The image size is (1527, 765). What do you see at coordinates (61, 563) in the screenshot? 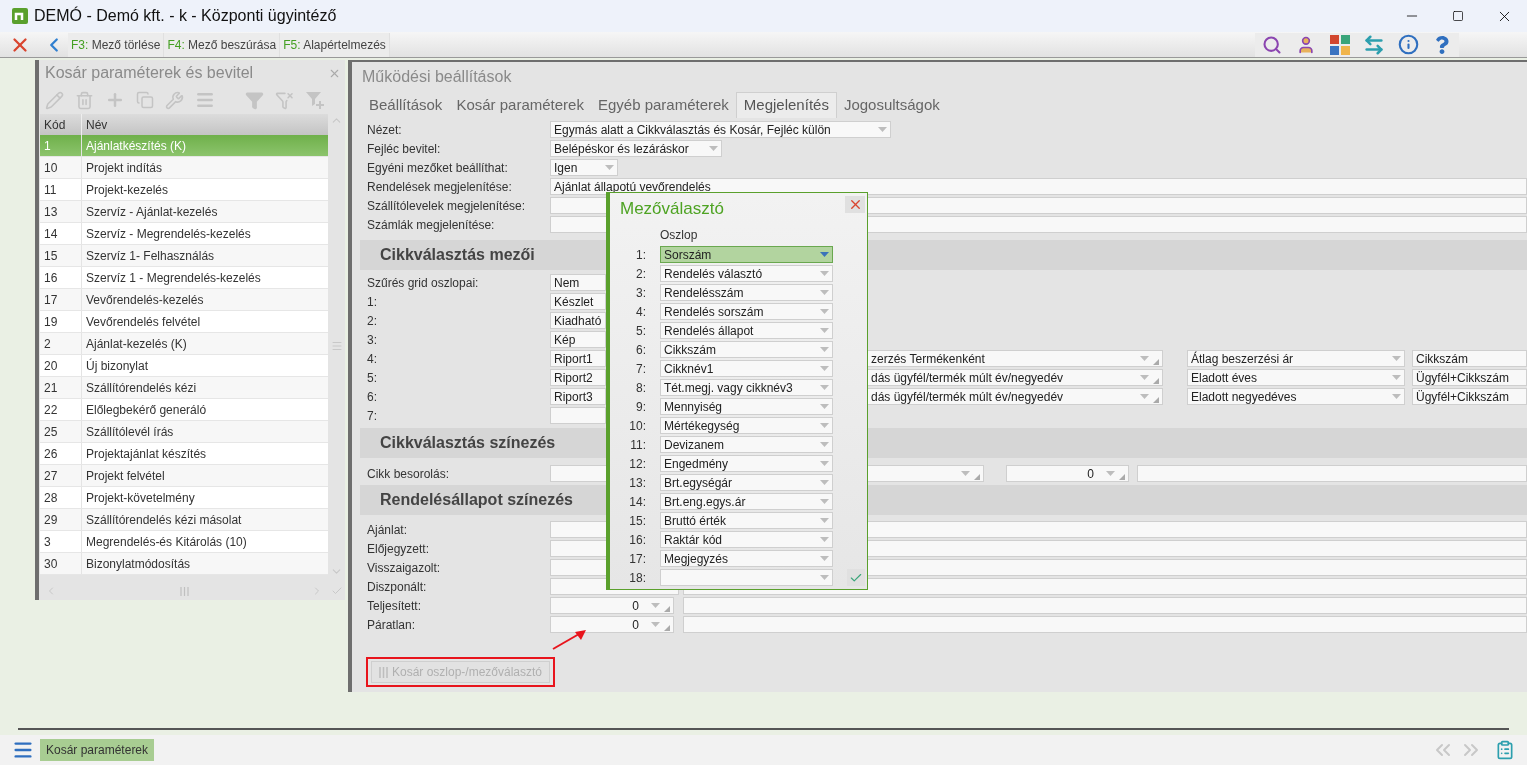
I see `table-cell: 30` at bounding box center [61, 563].